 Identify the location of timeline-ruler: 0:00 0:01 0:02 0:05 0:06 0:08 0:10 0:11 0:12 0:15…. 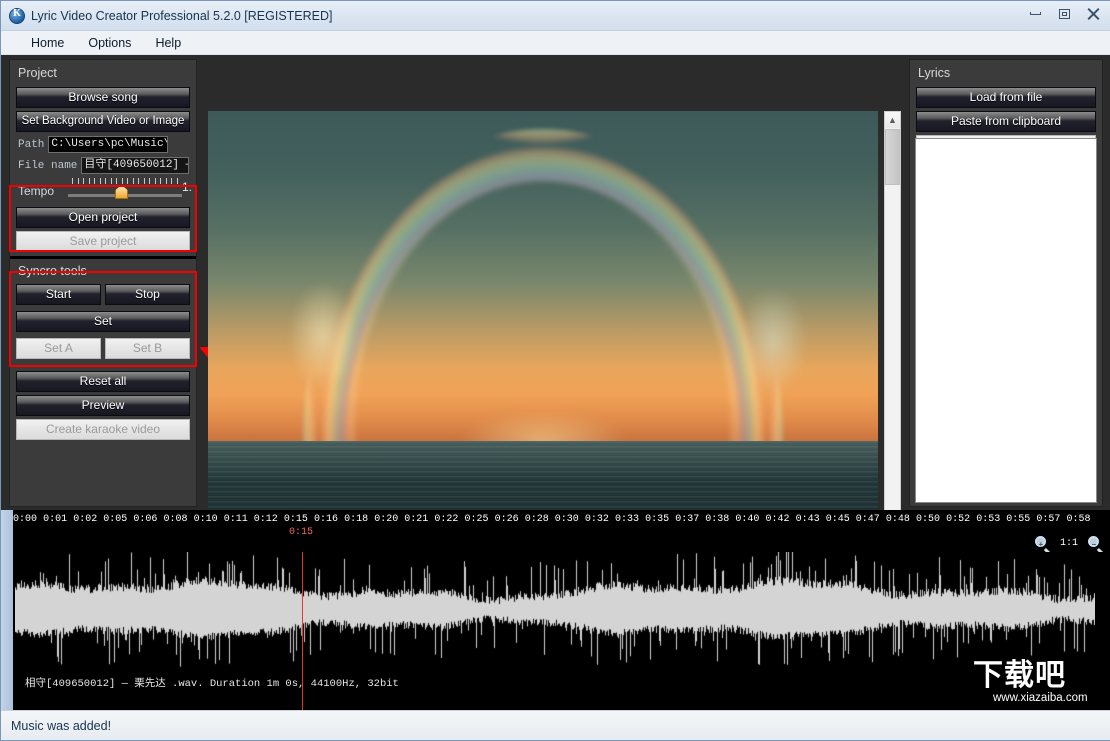
(555, 531).